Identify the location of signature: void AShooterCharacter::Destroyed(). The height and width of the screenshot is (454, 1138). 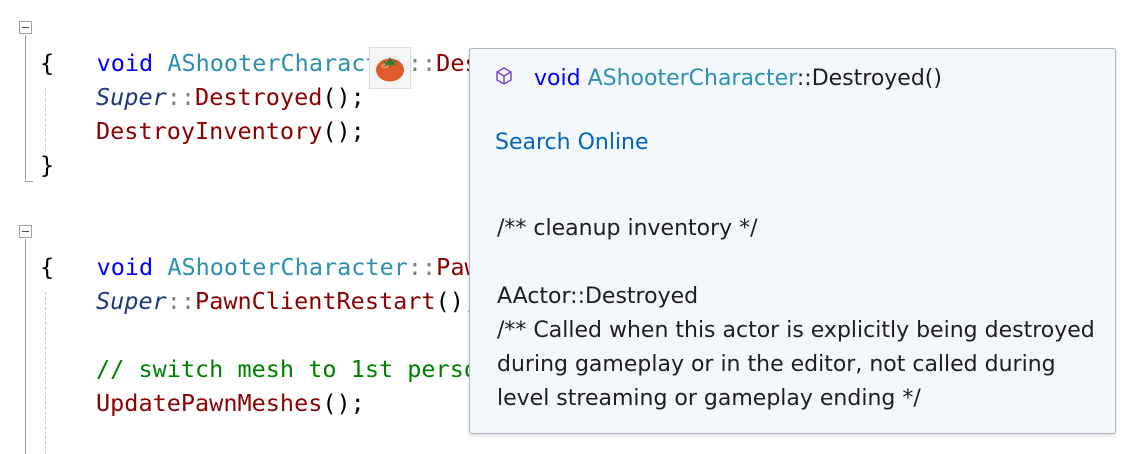
(738, 79).